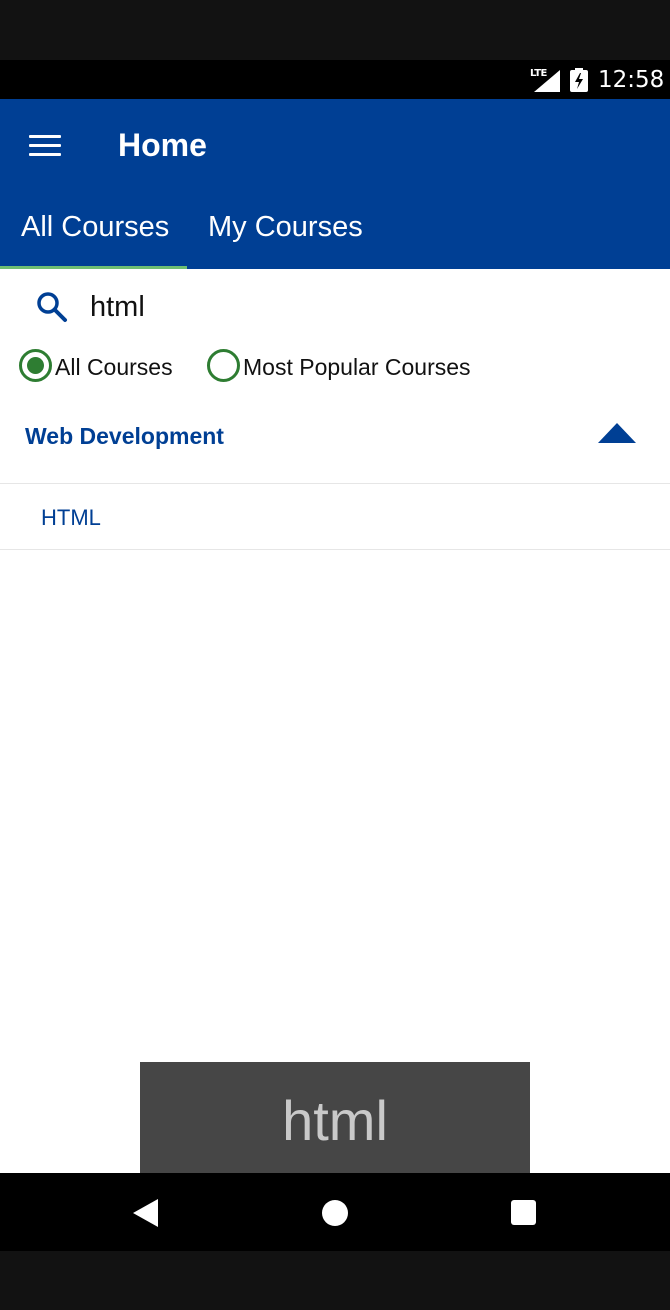  What do you see at coordinates (35, 365) in the screenshot?
I see `radio-dot` at bounding box center [35, 365].